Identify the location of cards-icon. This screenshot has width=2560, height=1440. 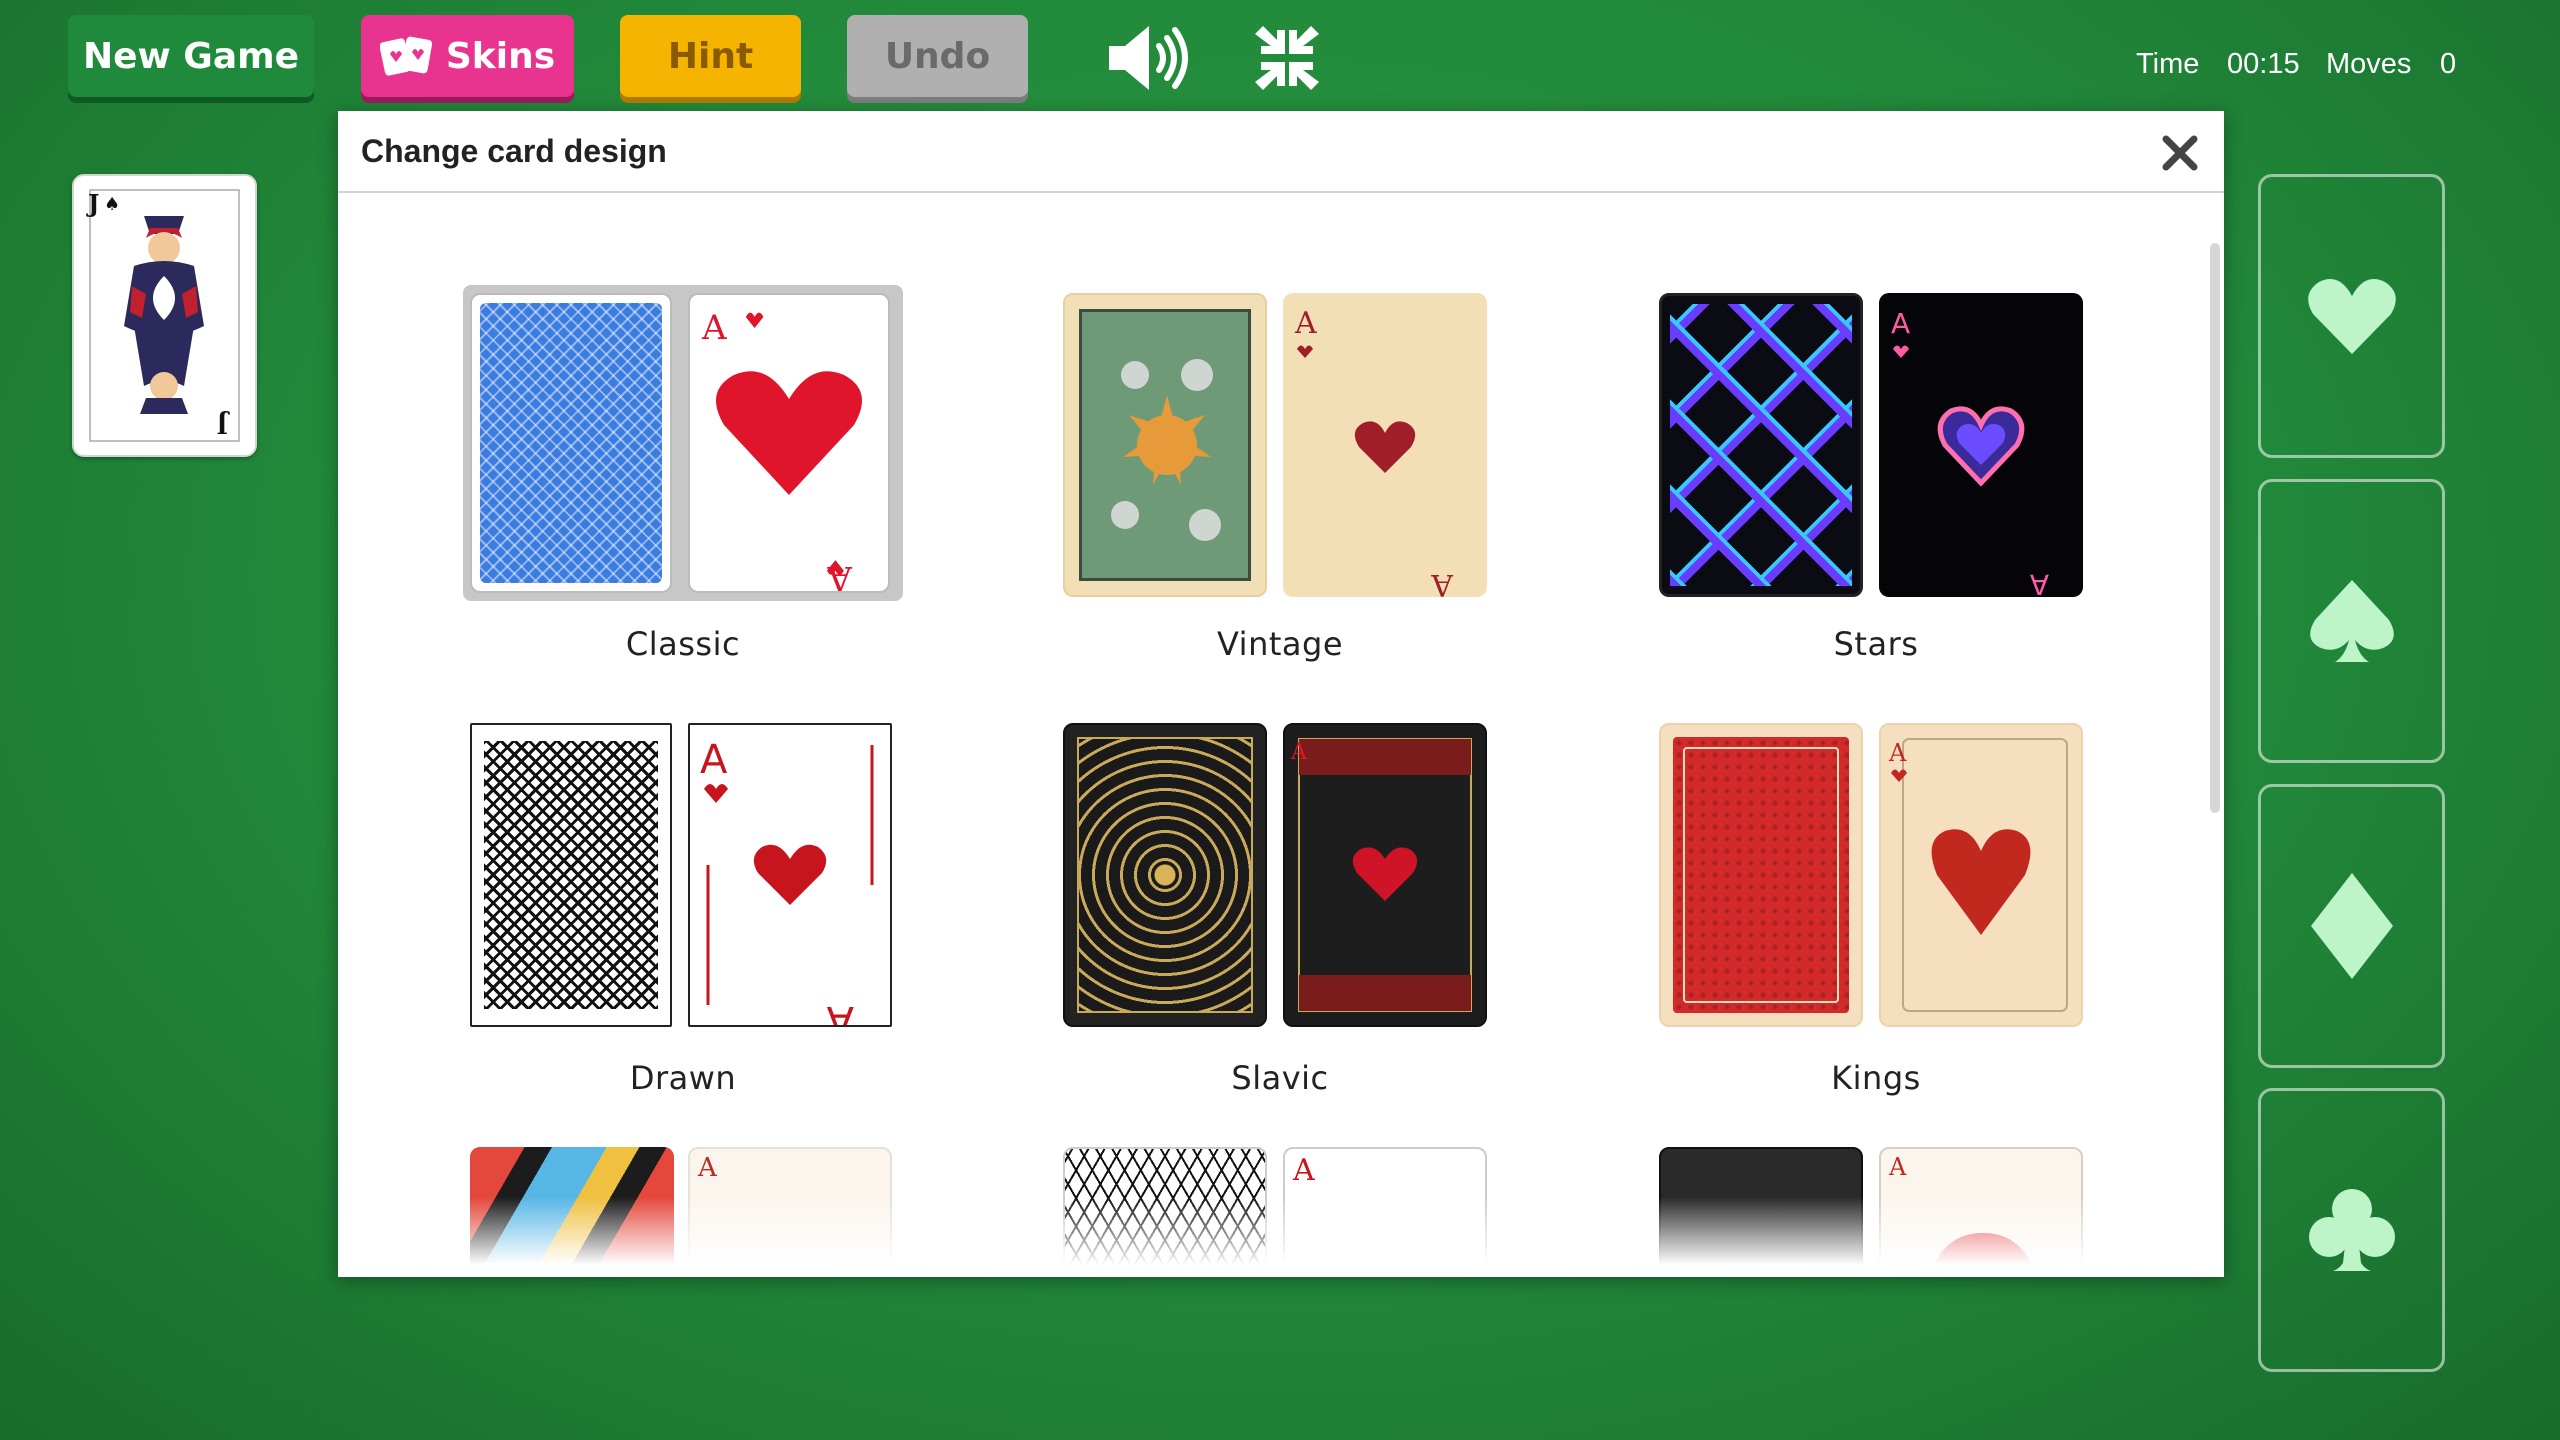
(405, 56).